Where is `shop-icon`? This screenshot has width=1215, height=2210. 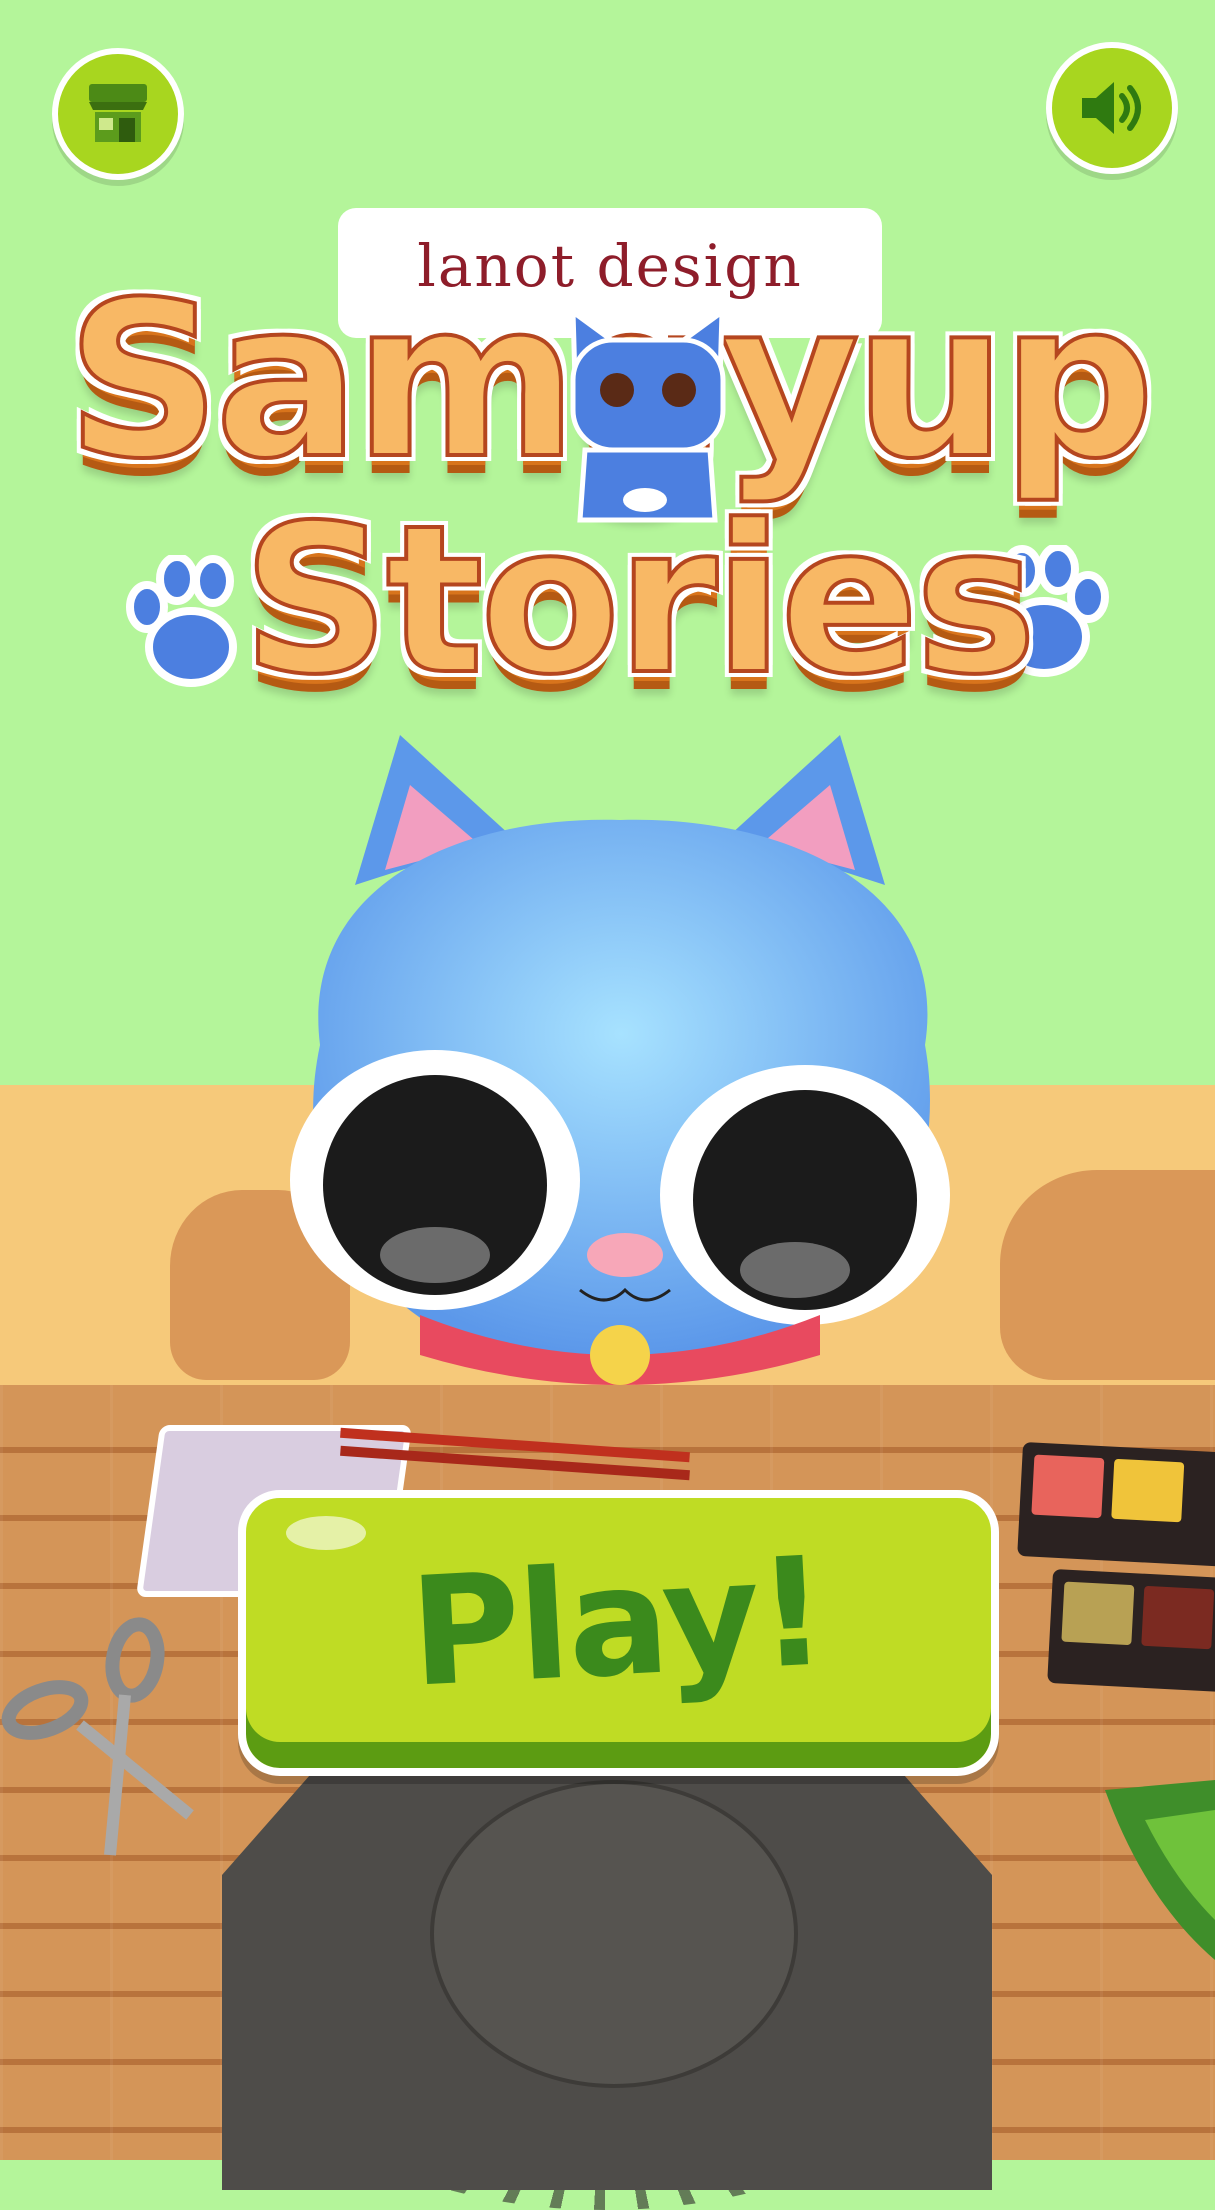 shop-icon is located at coordinates (118, 113).